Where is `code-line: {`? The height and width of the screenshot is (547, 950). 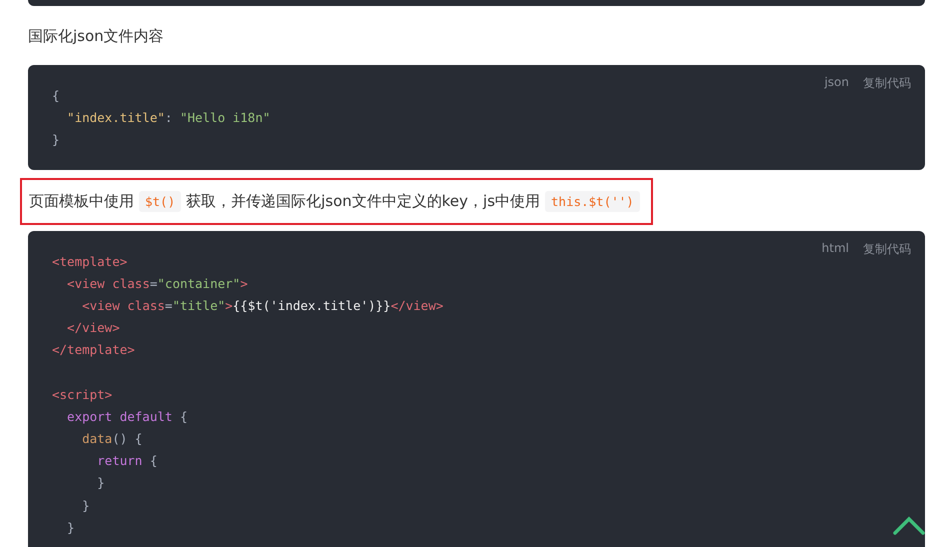
code-line: { is located at coordinates (56, 96).